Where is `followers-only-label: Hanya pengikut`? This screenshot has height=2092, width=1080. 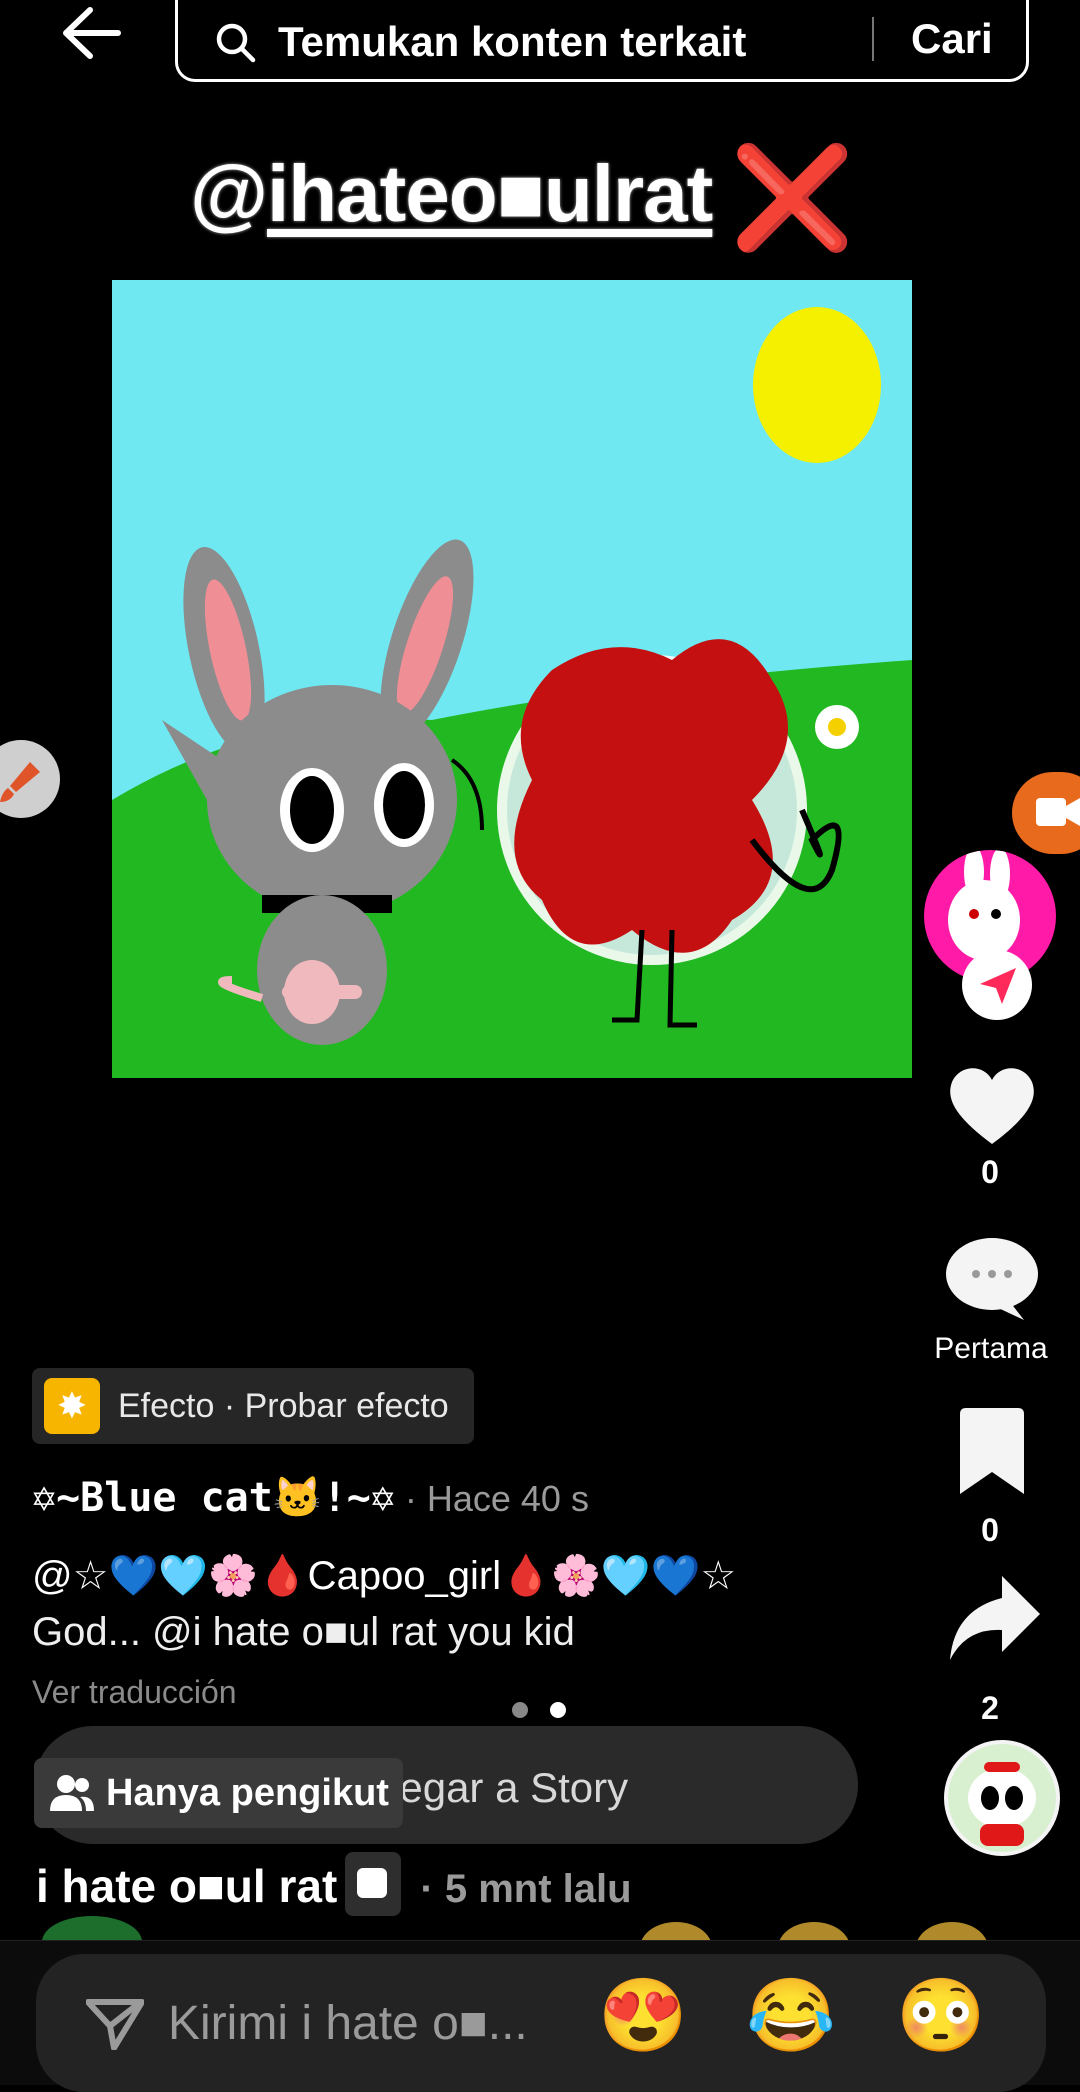 followers-only-label: Hanya pengikut is located at coordinates (247, 1792).